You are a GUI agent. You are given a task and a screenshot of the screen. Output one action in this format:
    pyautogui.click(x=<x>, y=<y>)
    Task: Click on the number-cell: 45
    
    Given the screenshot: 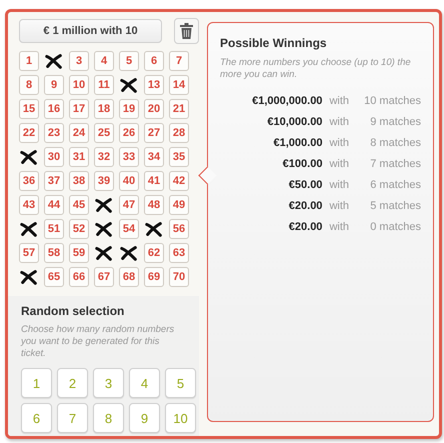 What is the action you would take?
    pyautogui.click(x=79, y=205)
    